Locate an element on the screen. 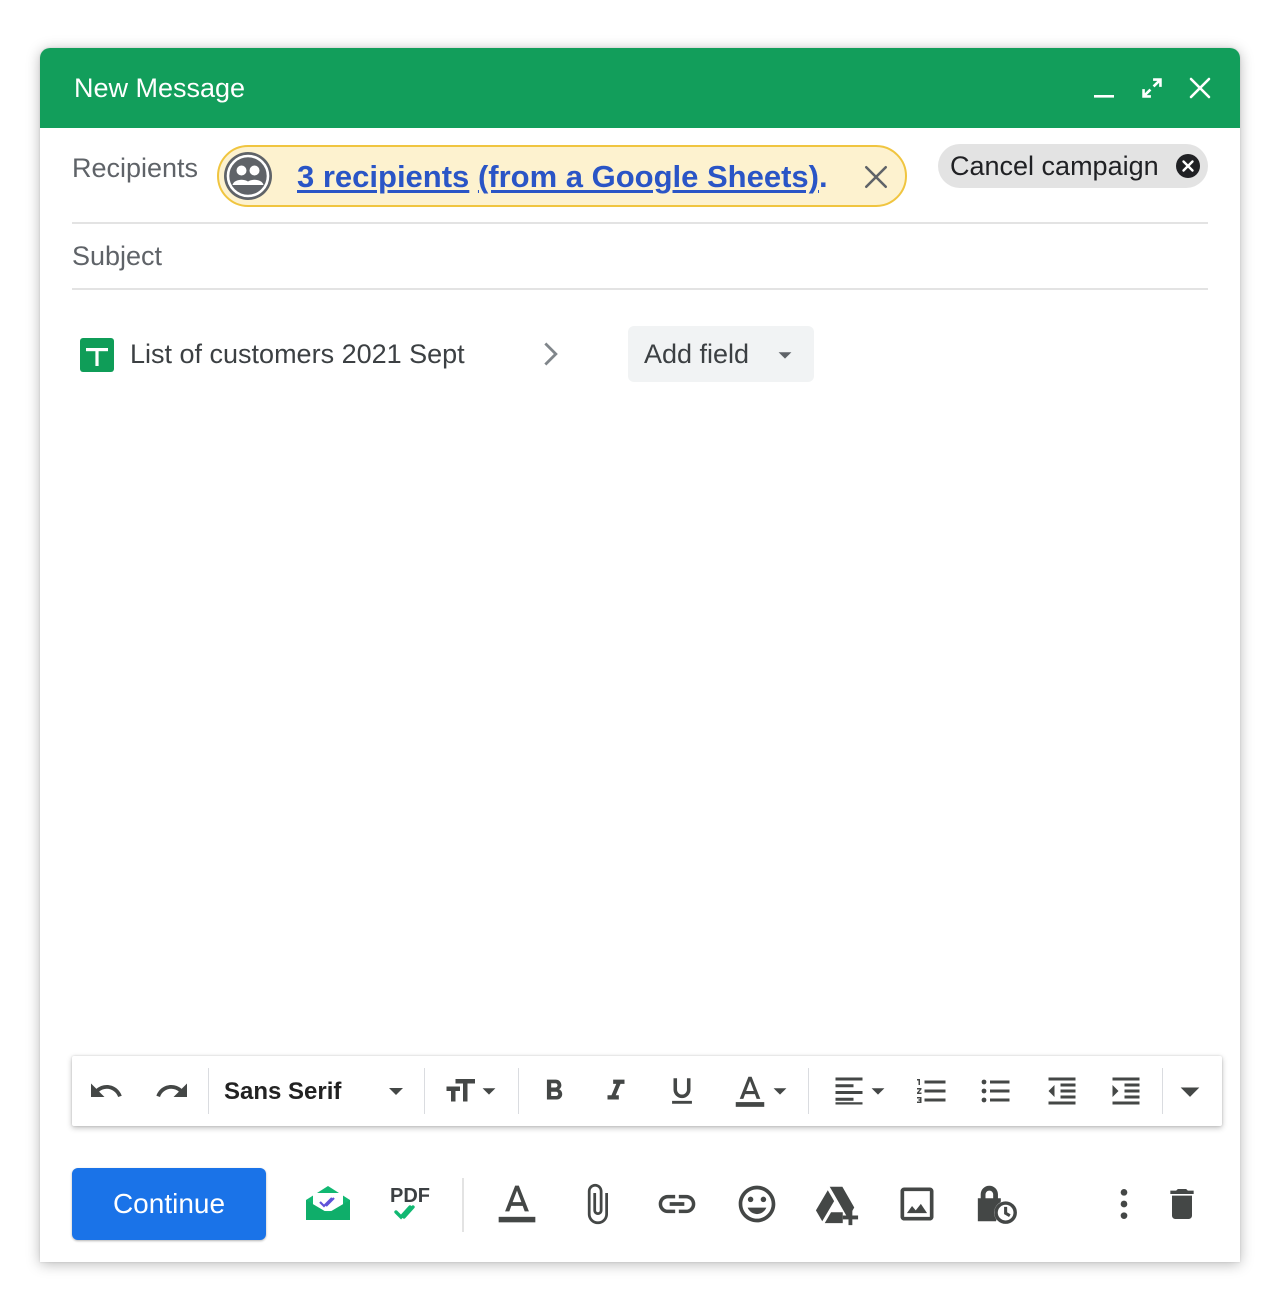 Image resolution: width=1280 pixels, height=1308 pixels. minimize-icon is located at coordinates (1104, 96).